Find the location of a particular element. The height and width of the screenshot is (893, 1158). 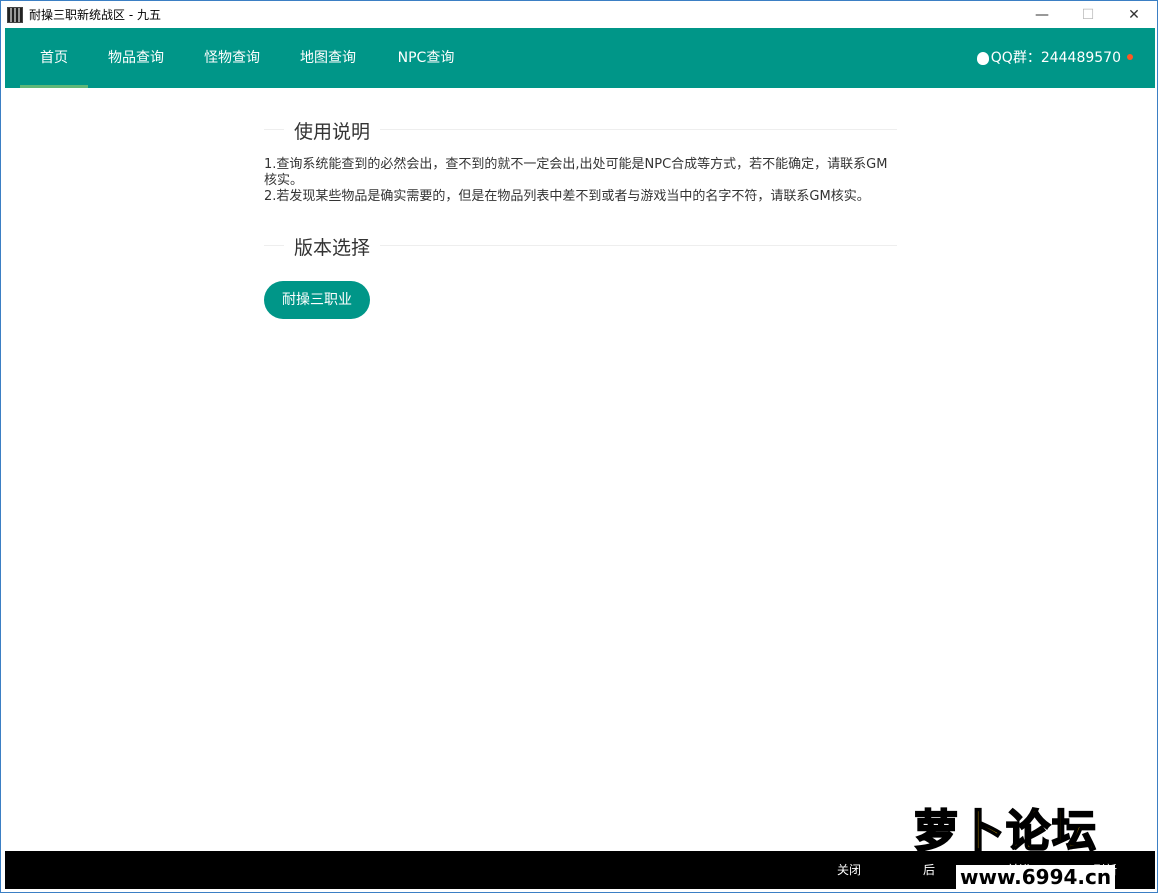

qq-group-label: QQ群：244489570 is located at coordinates (1055, 58).